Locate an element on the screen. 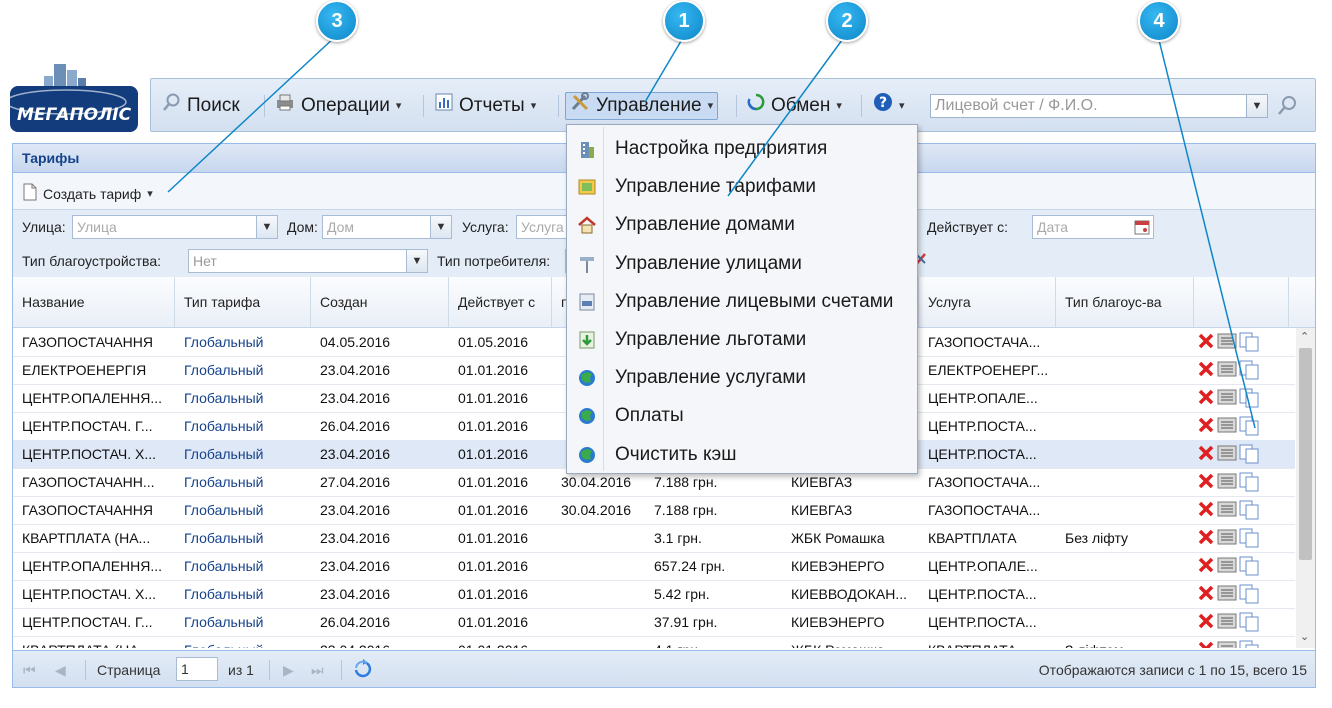 This screenshot has width=1332, height=708. callout-2: 2 is located at coordinates (847, 21).